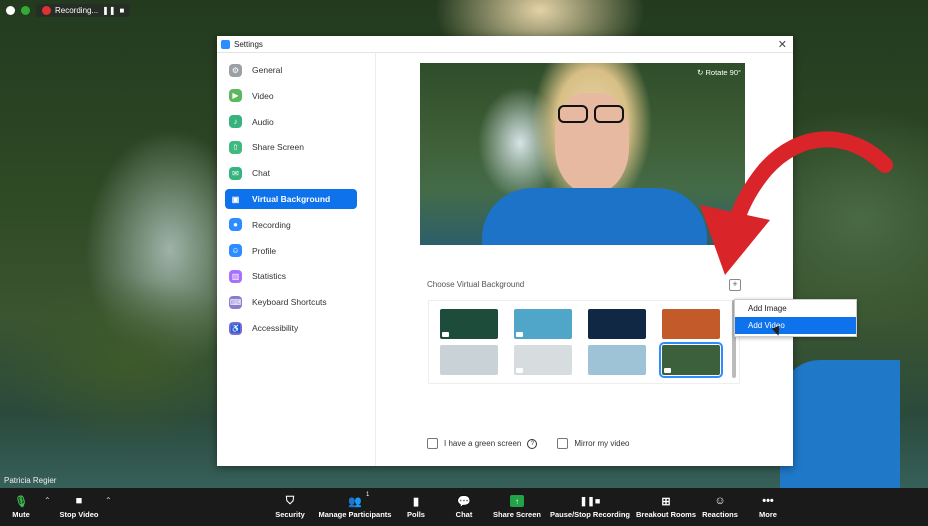 The width and height of the screenshot is (928, 526). I want to click on rotate-button: ↻ Rotate 90°, so click(719, 72).